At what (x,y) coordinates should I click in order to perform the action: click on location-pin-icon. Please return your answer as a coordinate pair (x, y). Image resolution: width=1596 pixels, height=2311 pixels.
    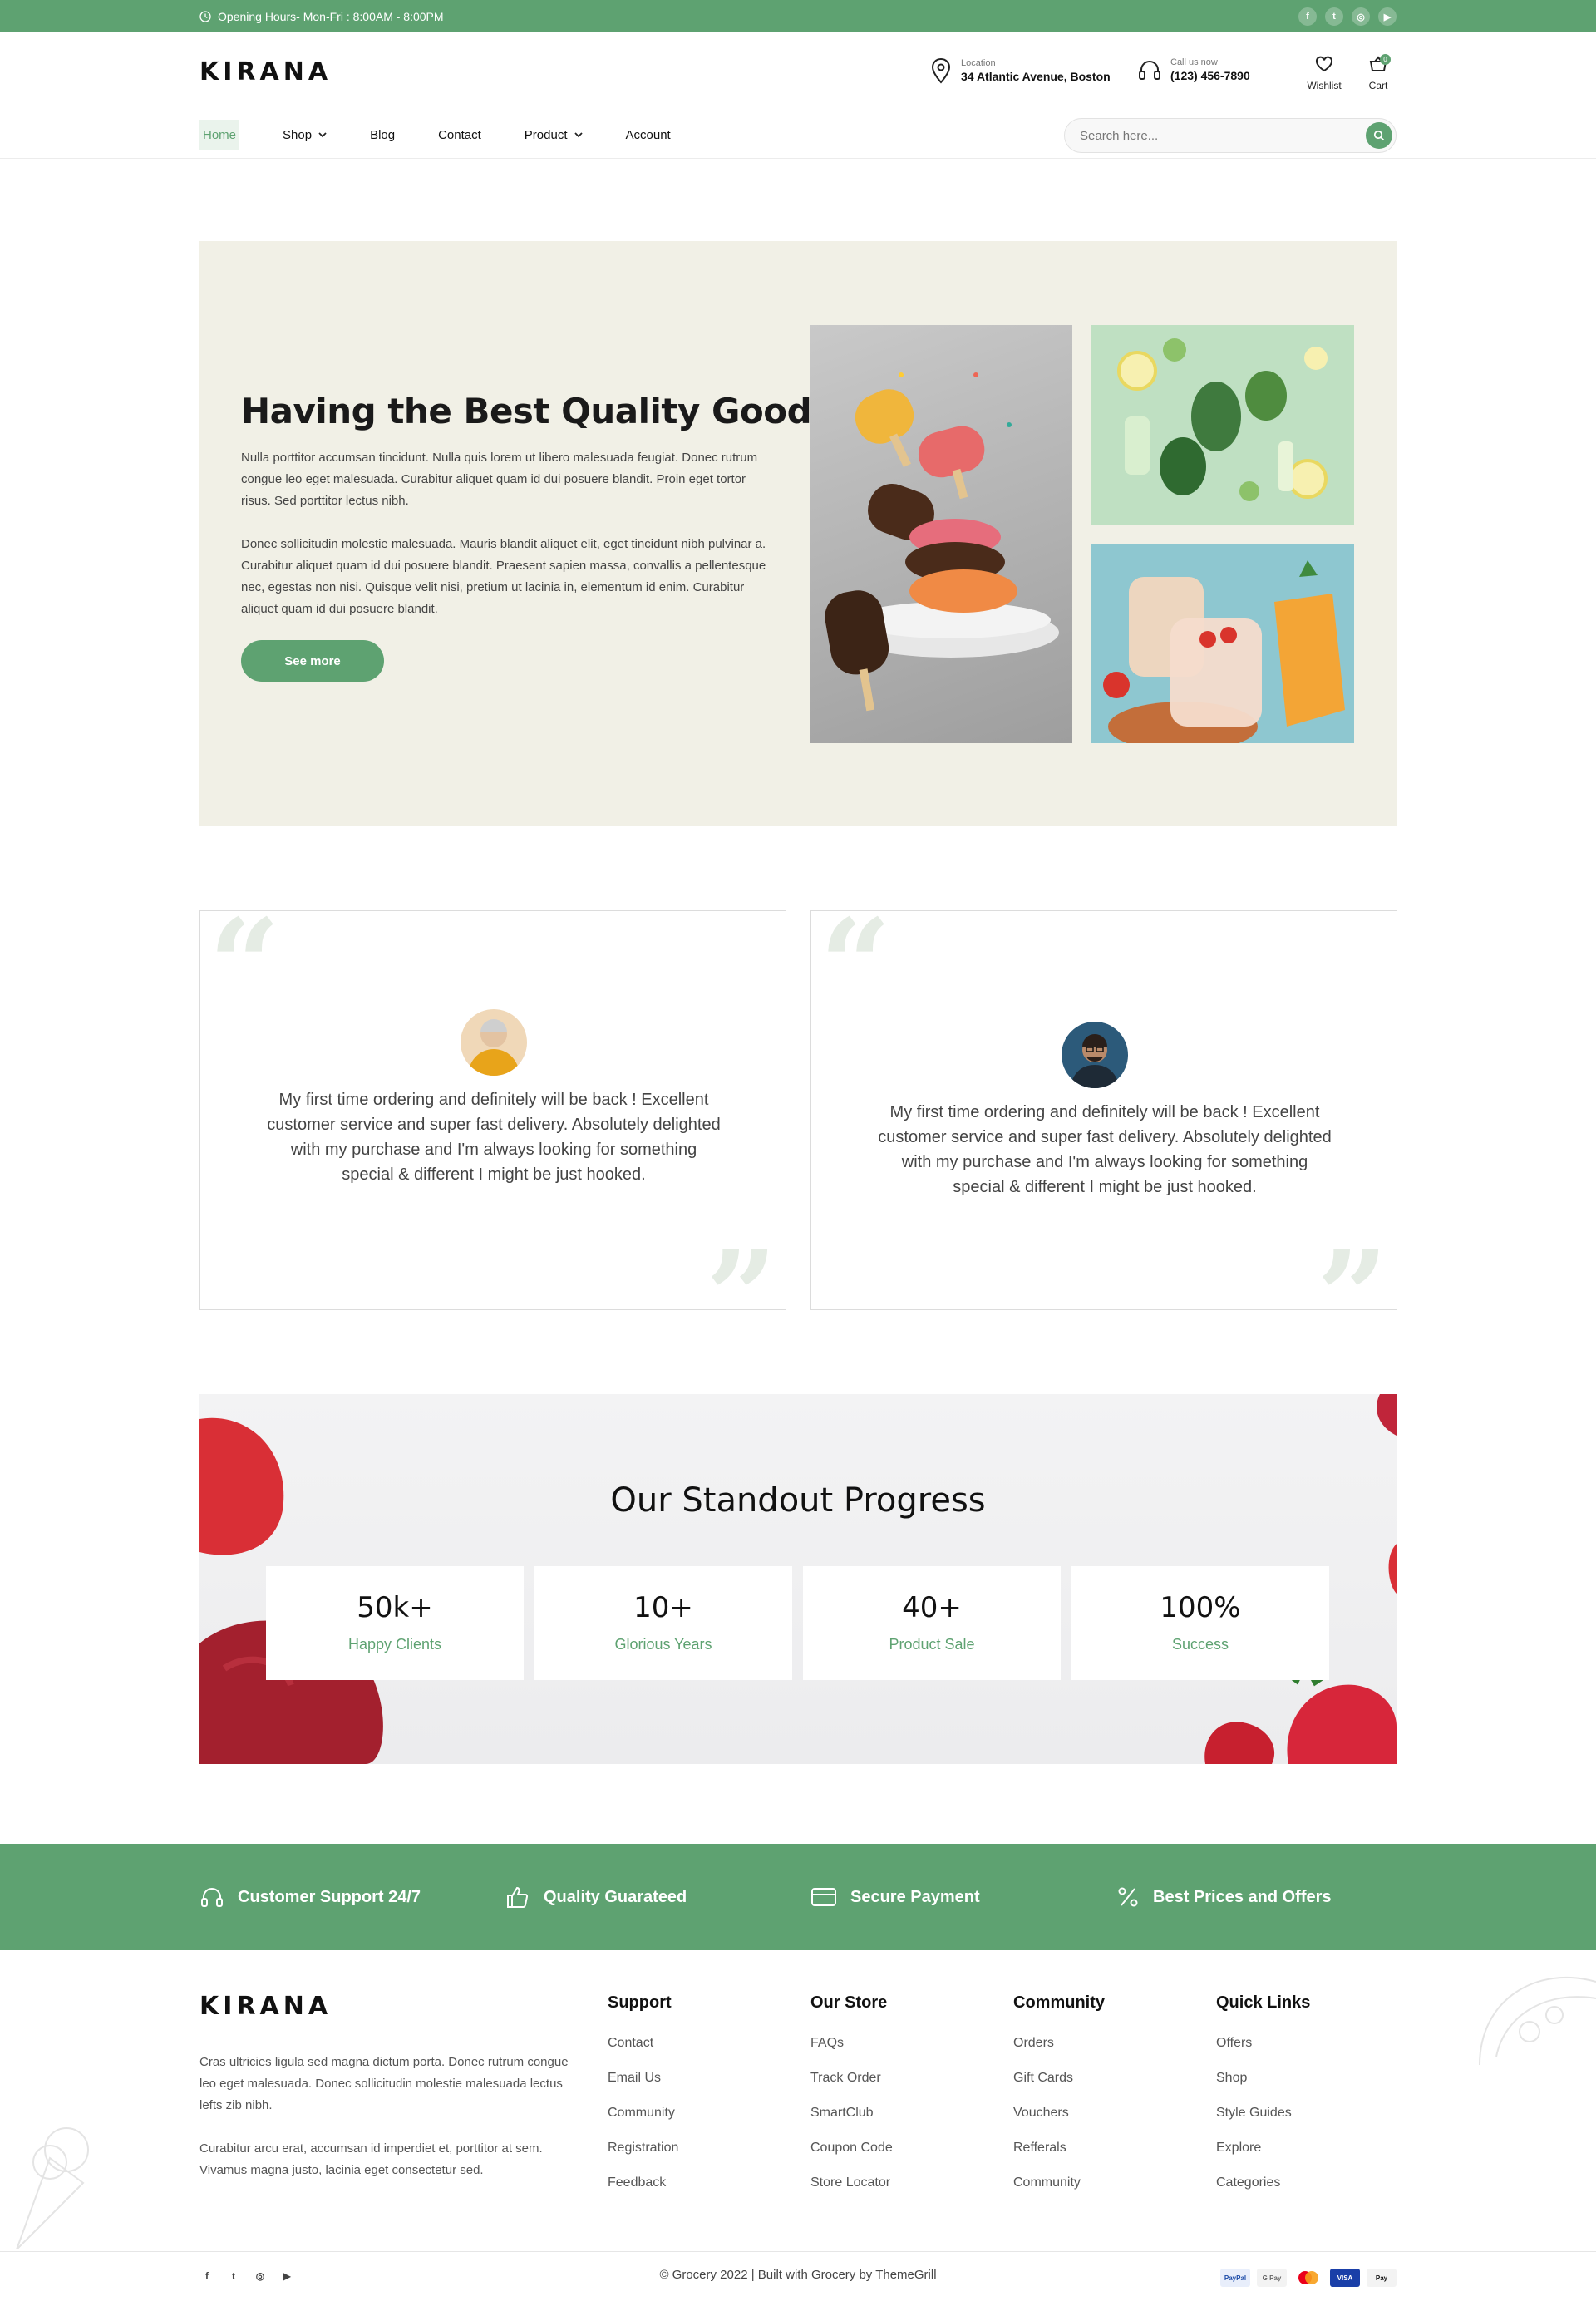
    Looking at the image, I should click on (941, 70).